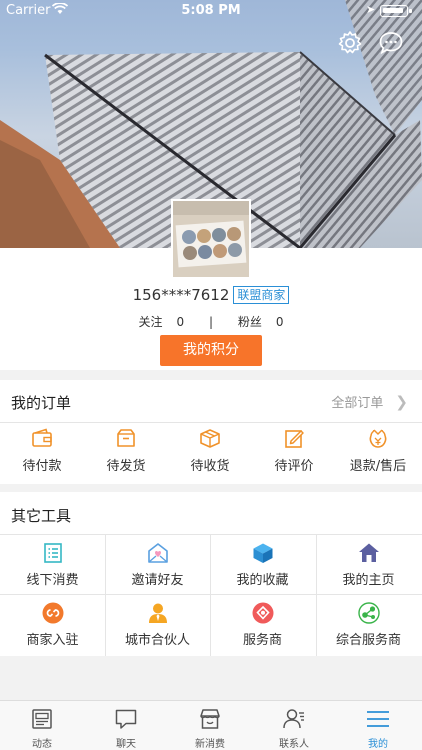  What do you see at coordinates (126, 719) in the screenshot?
I see `chat-icon` at bounding box center [126, 719].